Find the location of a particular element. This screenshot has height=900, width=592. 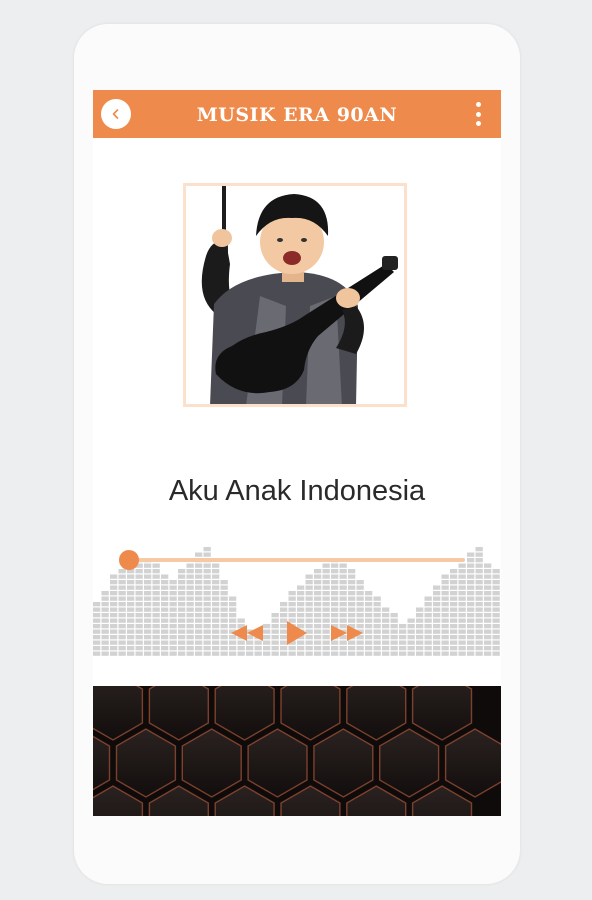

album-art is located at coordinates (295, 295).